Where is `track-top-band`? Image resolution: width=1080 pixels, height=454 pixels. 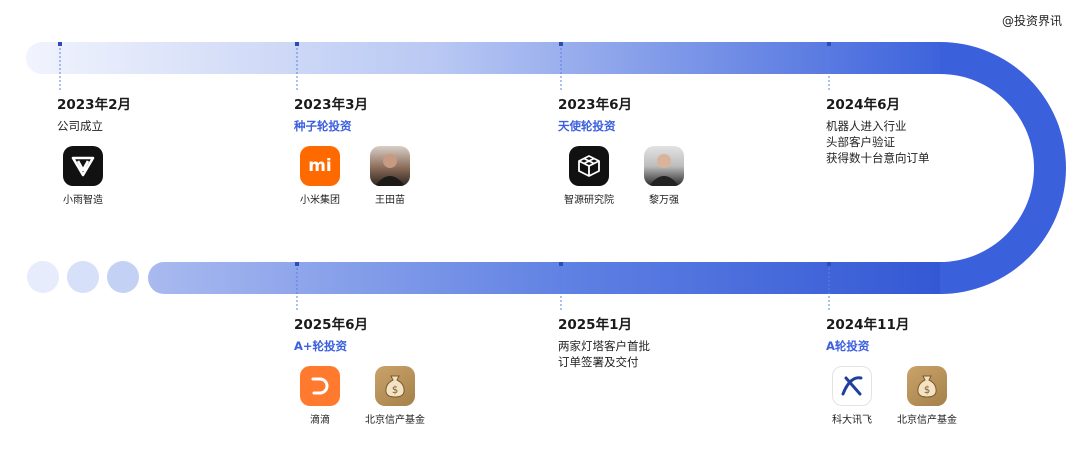
track-top-band is located at coordinates (483, 58).